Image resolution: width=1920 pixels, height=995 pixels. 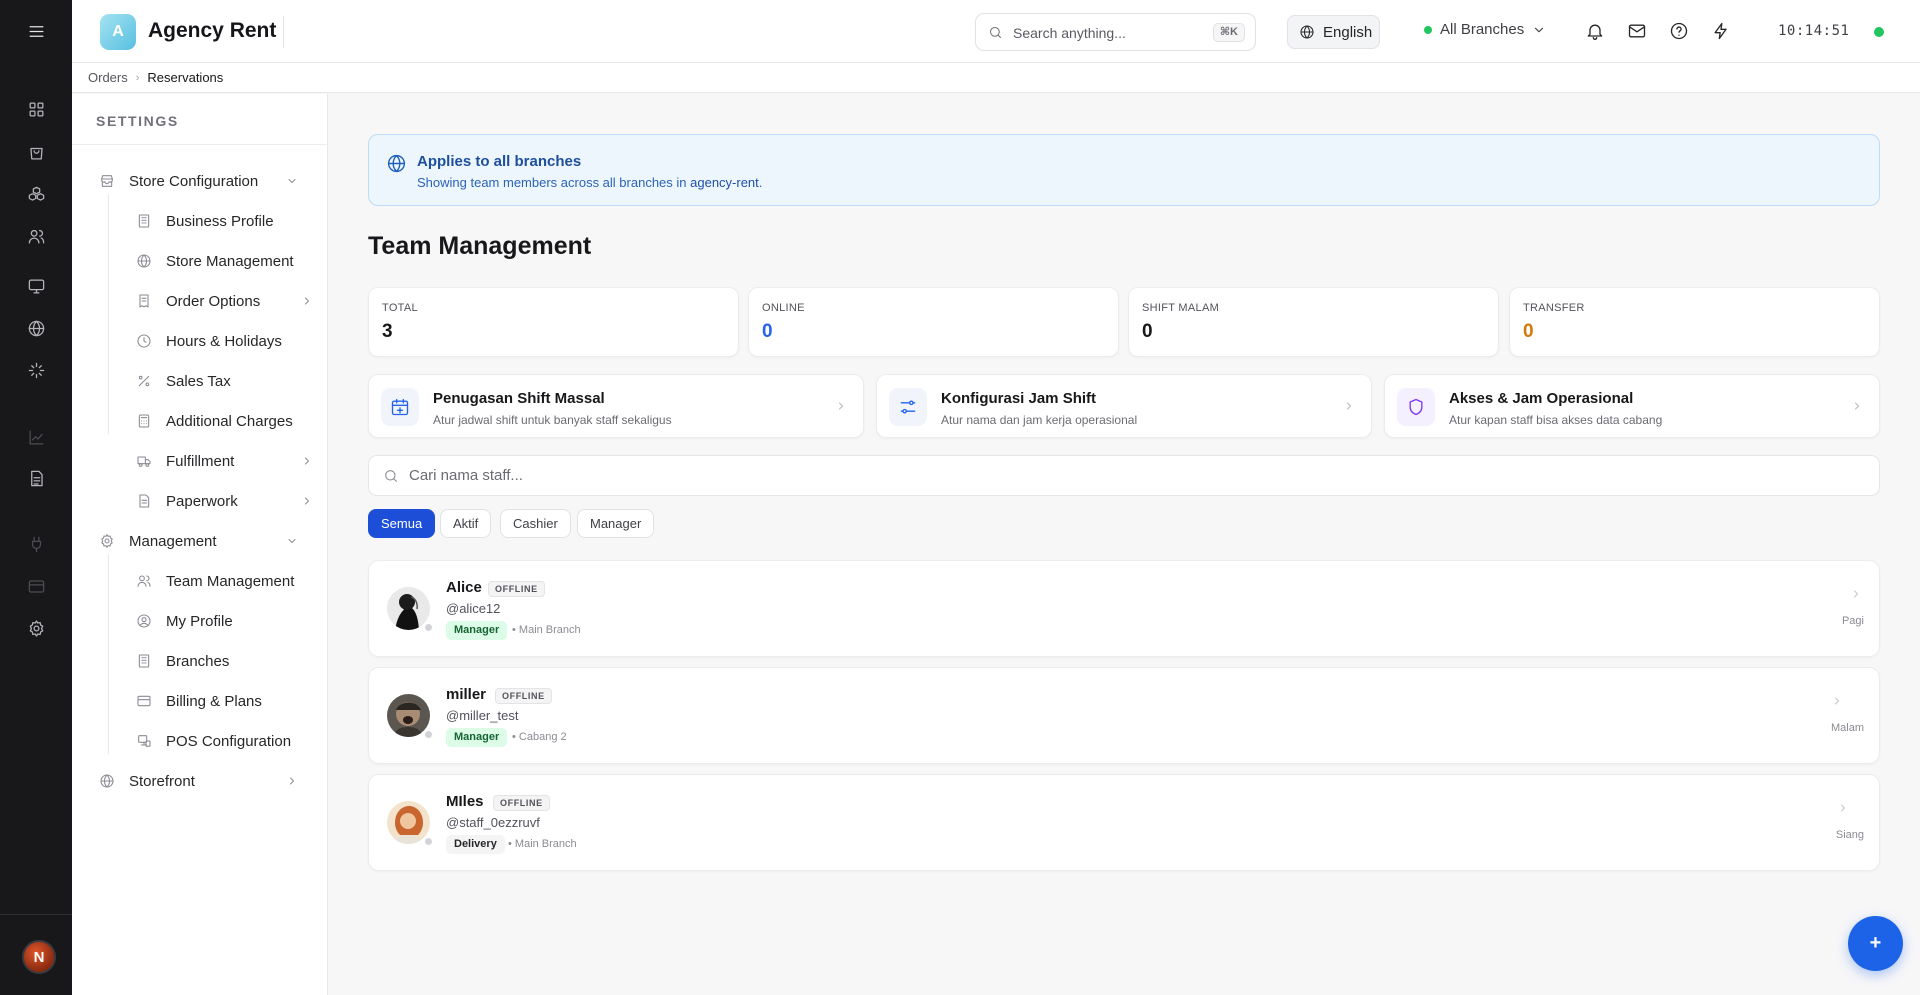 What do you see at coordinates (908, 407) in the screenshot?
I see `sliders-icon` at bounding box center [908, 407].